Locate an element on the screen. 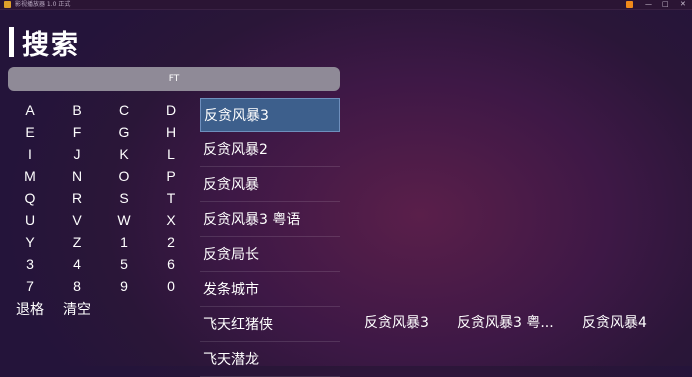 The height and width of the screenshot is (377, 692). search-query: FT is located at coordinates (174, 79).